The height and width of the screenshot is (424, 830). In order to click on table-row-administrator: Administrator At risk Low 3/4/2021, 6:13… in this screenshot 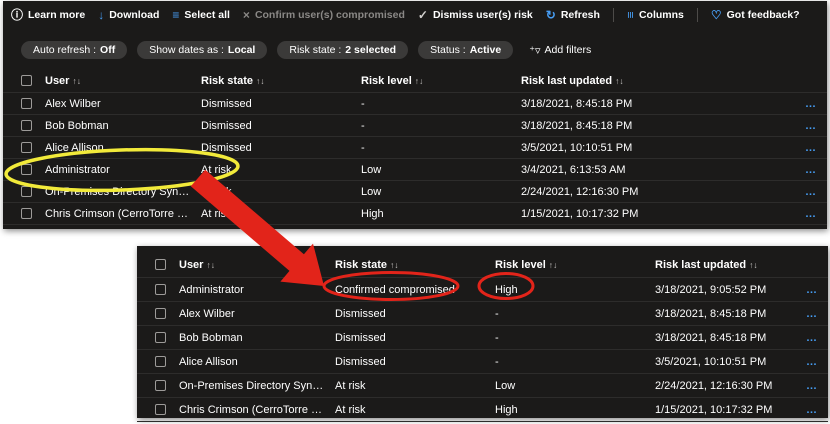, I will do `click(415, 170)`.